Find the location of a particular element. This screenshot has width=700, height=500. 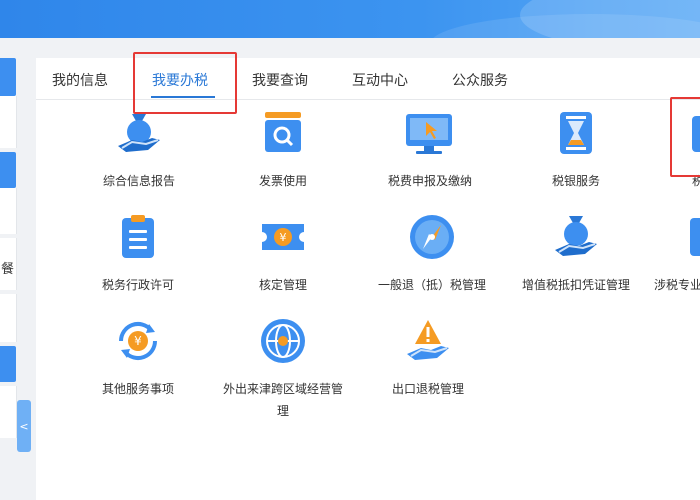

service-item-tax-refund: 一般退（抵）税管理 is located at coordinates (432, 252).